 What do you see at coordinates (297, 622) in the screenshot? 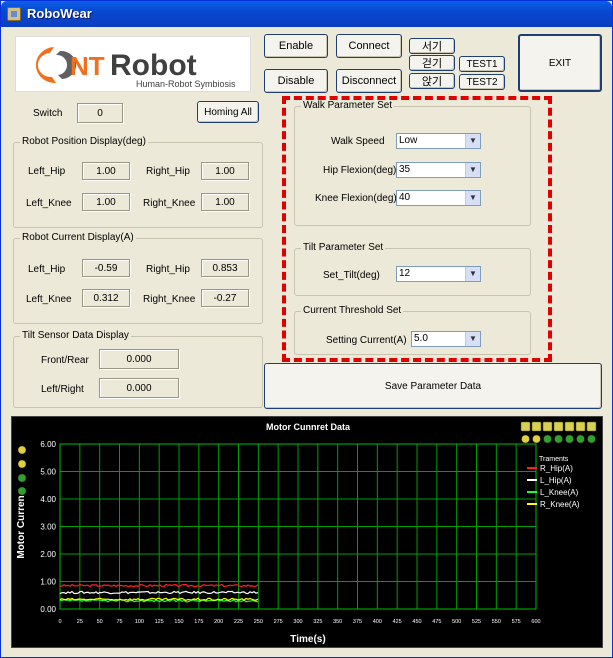
I see `x-tick-label: 300` at bounding box center [297, 622].